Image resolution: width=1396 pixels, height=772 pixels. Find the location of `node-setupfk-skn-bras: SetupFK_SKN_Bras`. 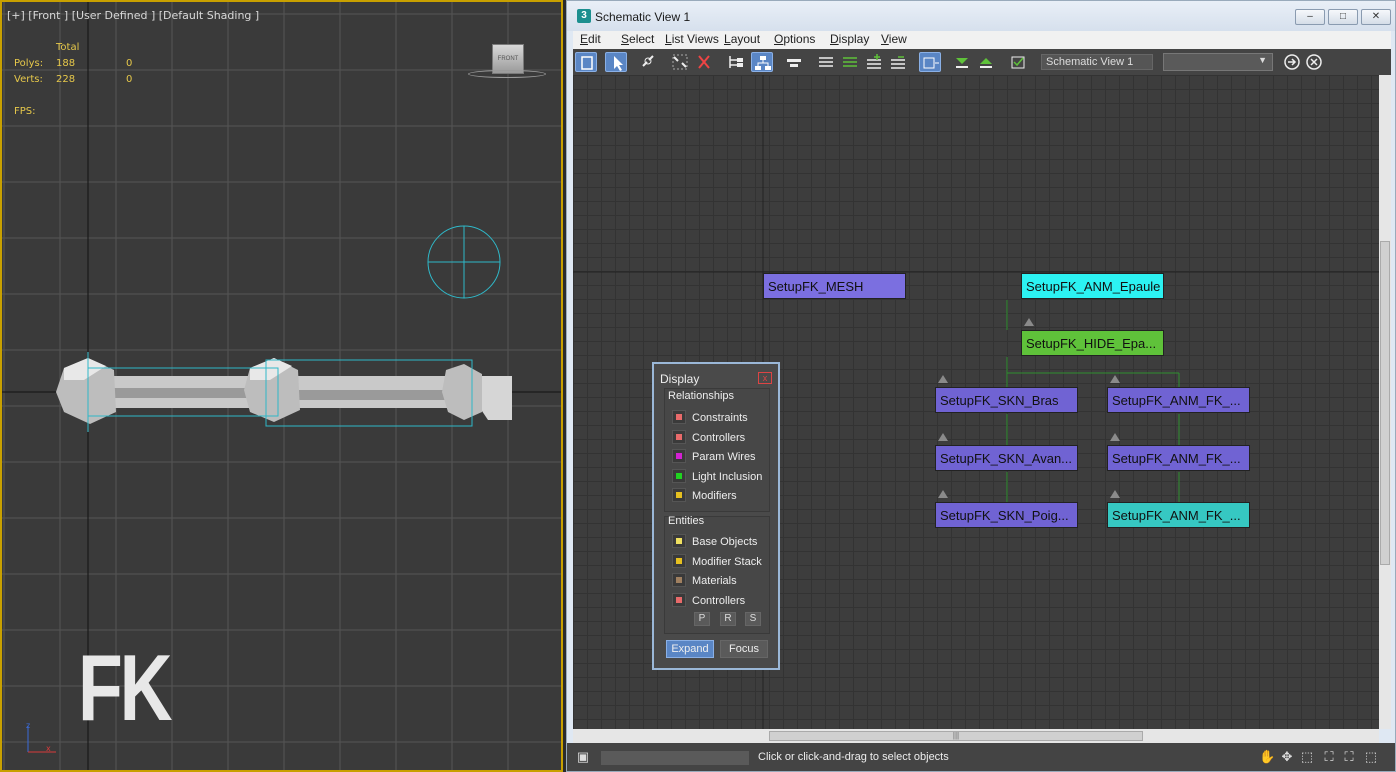

node-setupfk-skn-bras: SetupFK_SKN_Bras is located at coordinates (1006, 400).